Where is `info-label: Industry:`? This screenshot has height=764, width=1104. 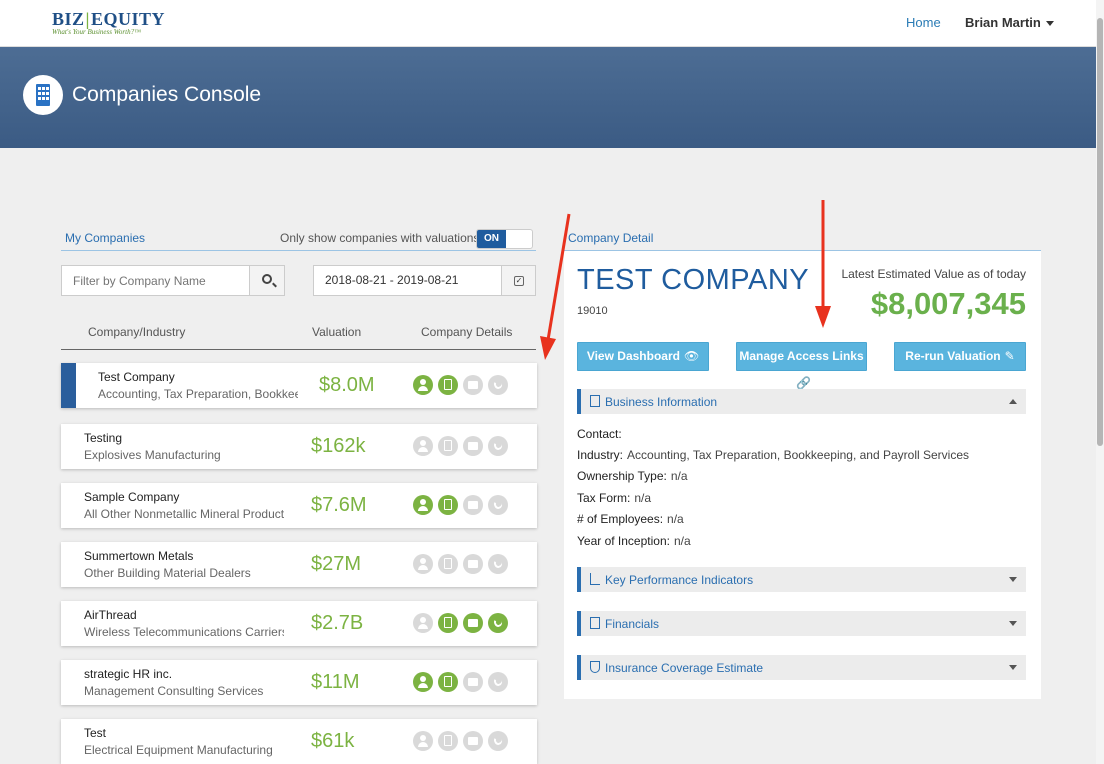
info-label: Industry: is located at coordinates (600, 455).